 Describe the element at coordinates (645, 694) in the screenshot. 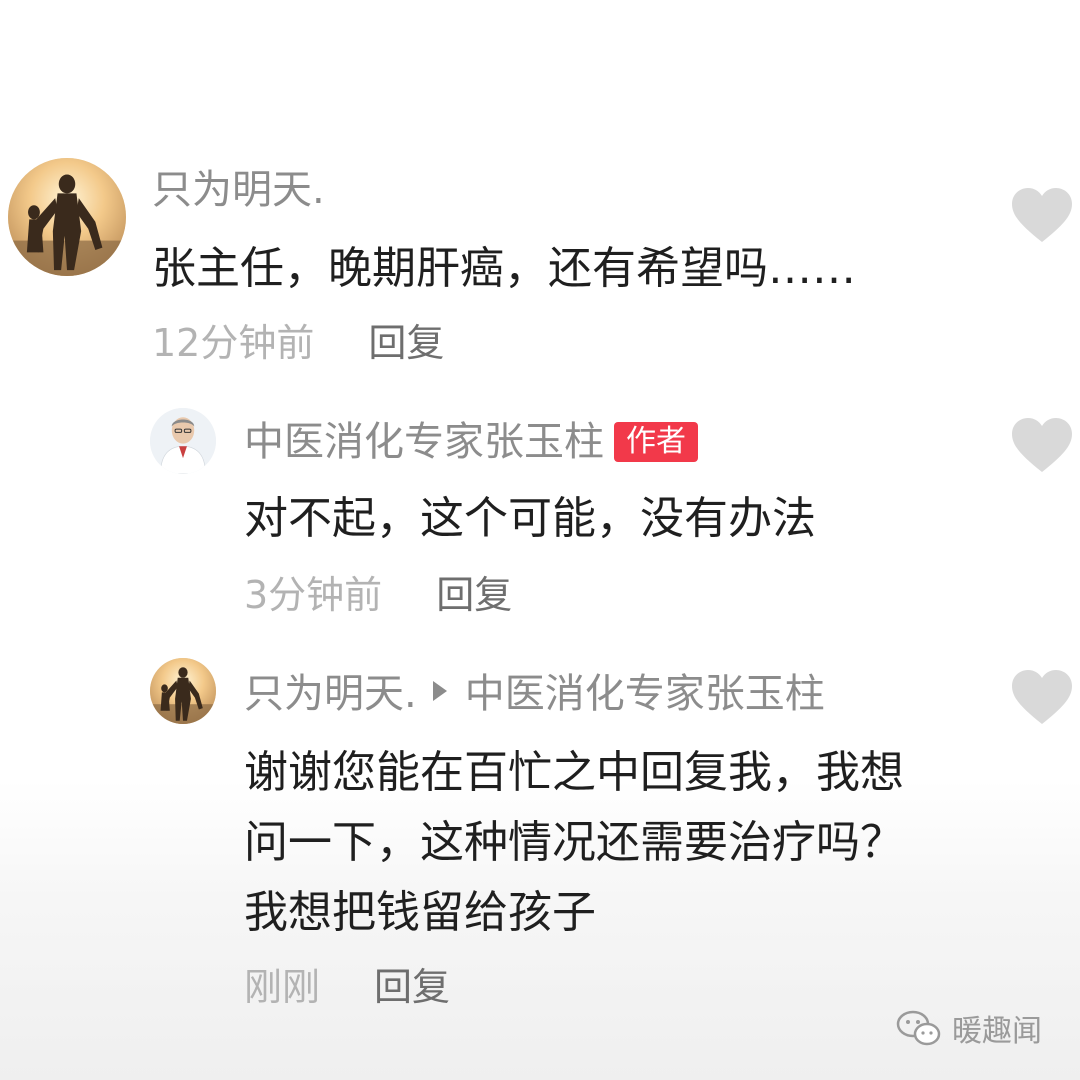

I see `reply-target-name: 中医消化专家张玉柱` at that location.